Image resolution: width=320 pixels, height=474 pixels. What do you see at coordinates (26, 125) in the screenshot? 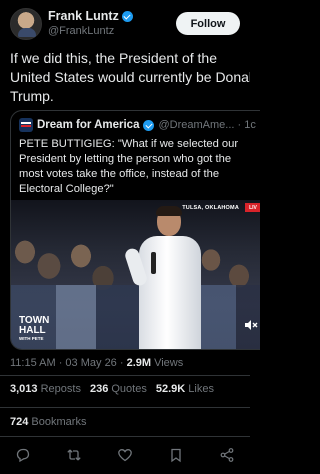
I see `quoted-author-avatar` at bounding box center [26, 125].